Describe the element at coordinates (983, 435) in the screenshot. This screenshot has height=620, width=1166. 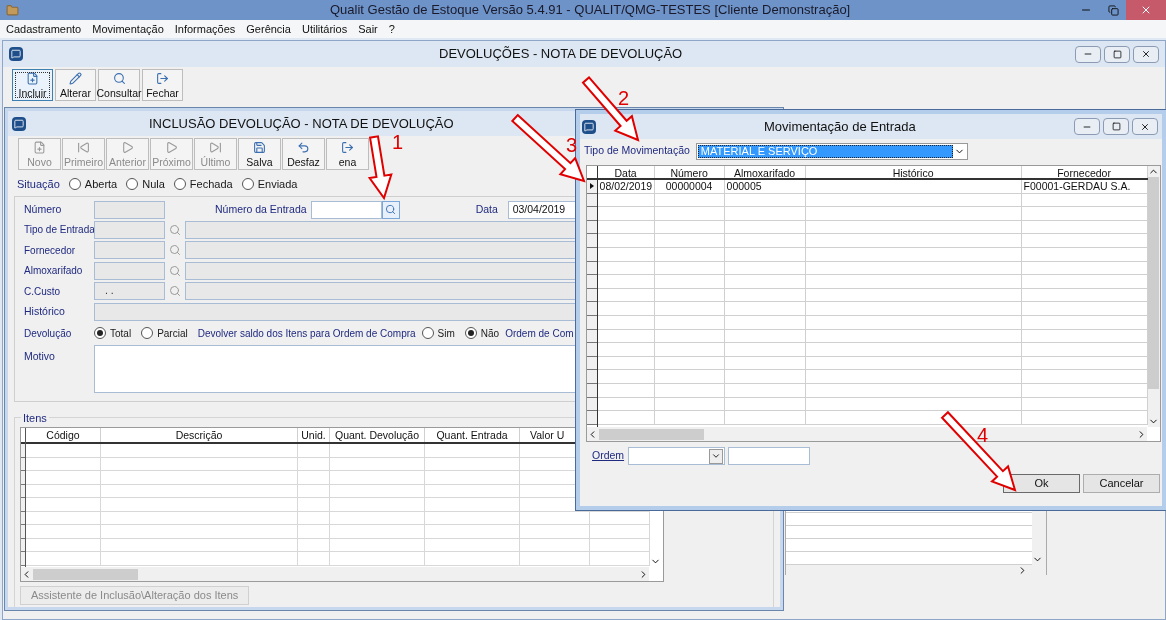
I see `step-number: 4` at that location.